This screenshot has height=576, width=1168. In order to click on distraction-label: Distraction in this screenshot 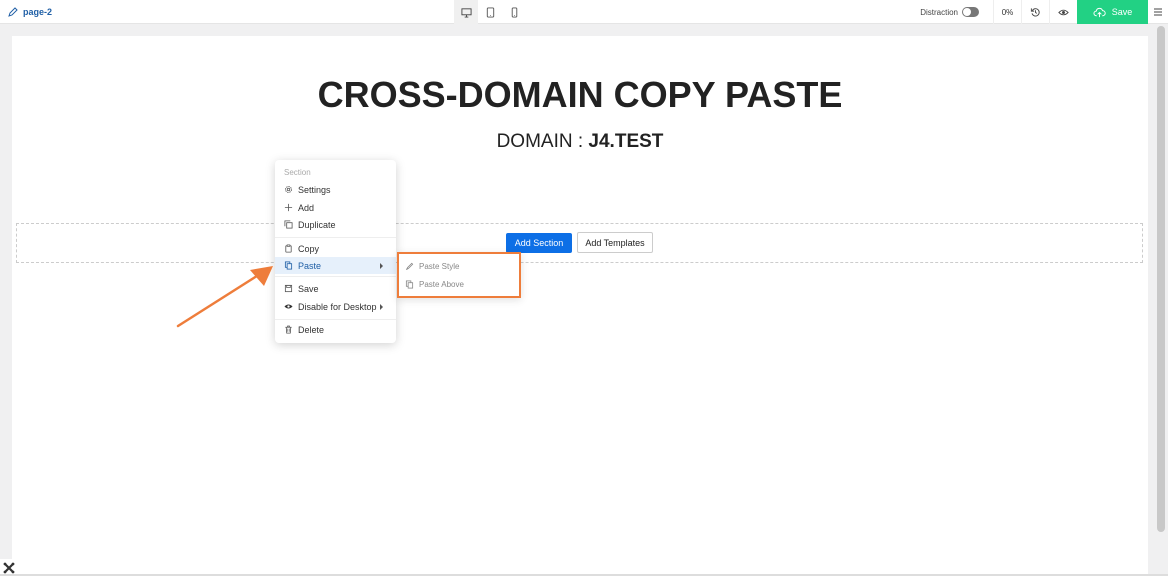, I will do `click(939, 12)`.